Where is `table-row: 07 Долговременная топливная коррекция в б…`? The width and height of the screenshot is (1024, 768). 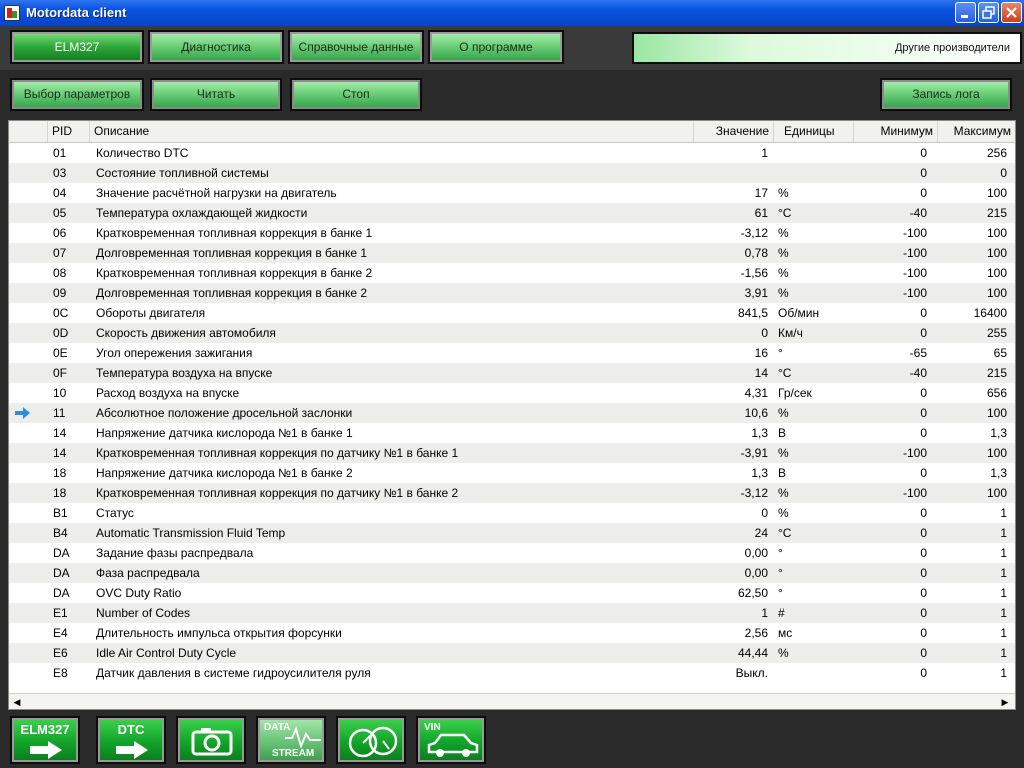 table-row: 07 Долговременная топливная коррекция в б… is located at coordinates (512, 253).